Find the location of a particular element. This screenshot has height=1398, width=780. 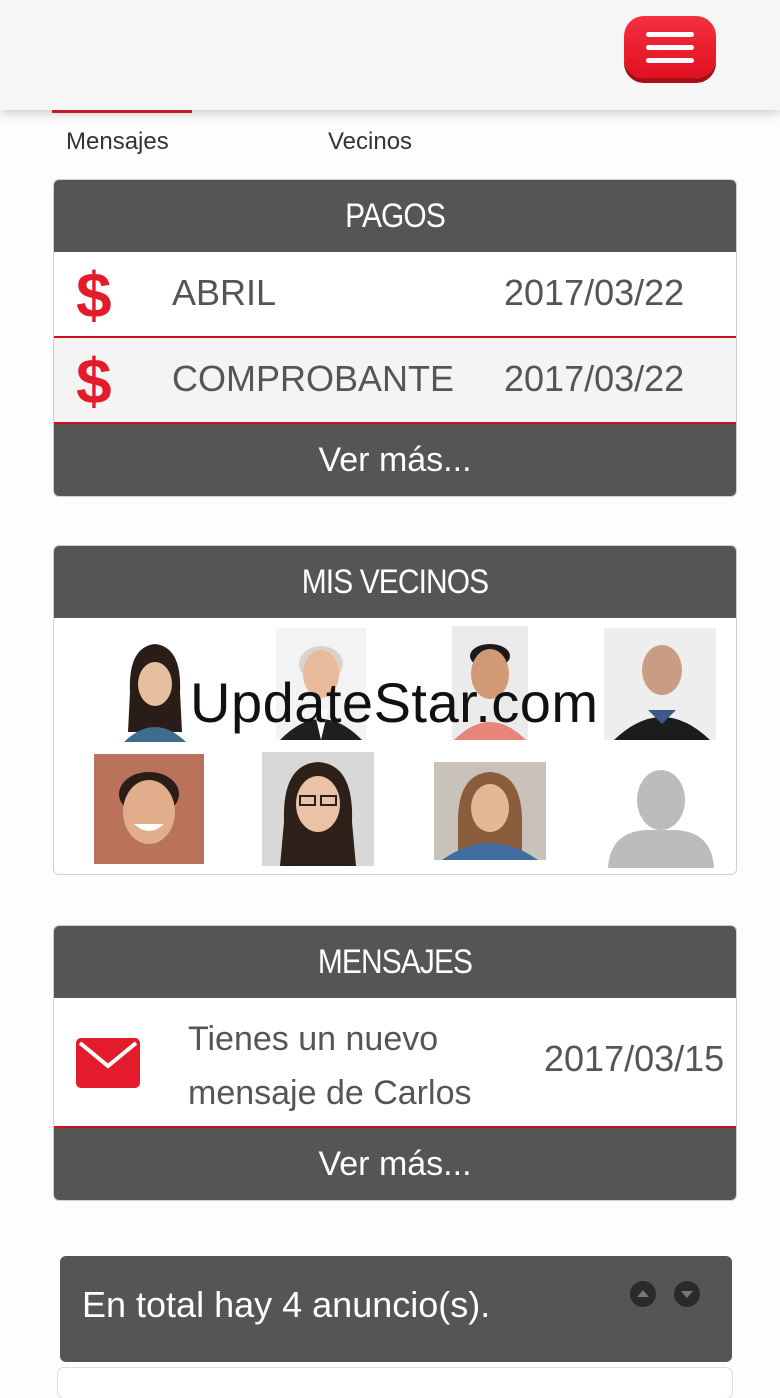

announcement-card is located at coordinates (395, 1383).